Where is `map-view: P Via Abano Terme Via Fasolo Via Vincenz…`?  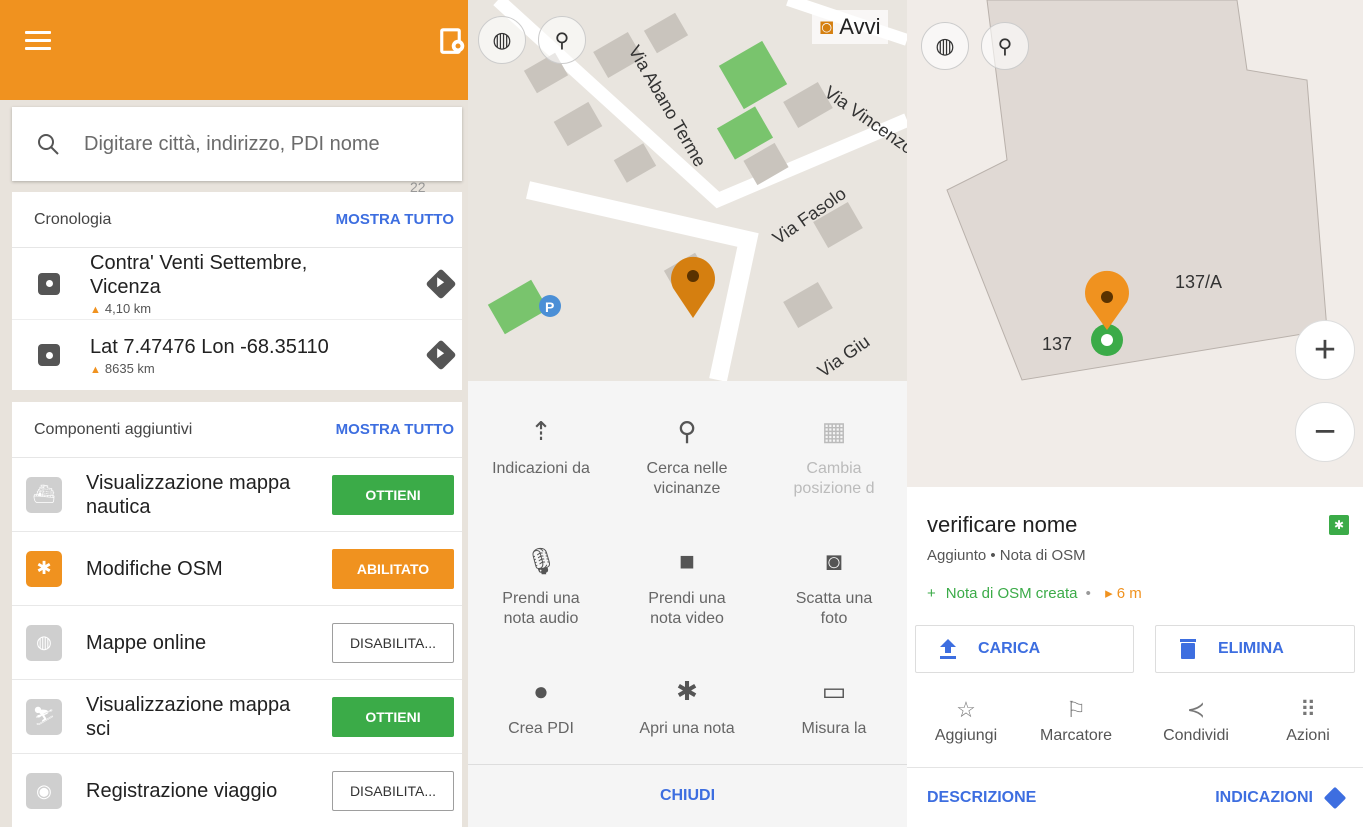 map-view: P Via Abano Terme Via Fasolo Via Vincenz… is located at coordinates (687, 190).